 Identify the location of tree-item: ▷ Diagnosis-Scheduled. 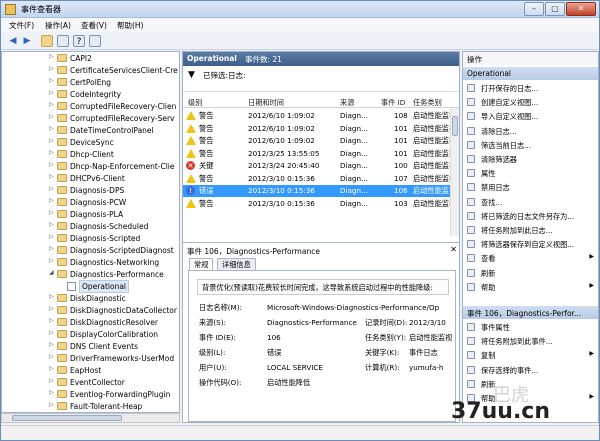
(90, 226).